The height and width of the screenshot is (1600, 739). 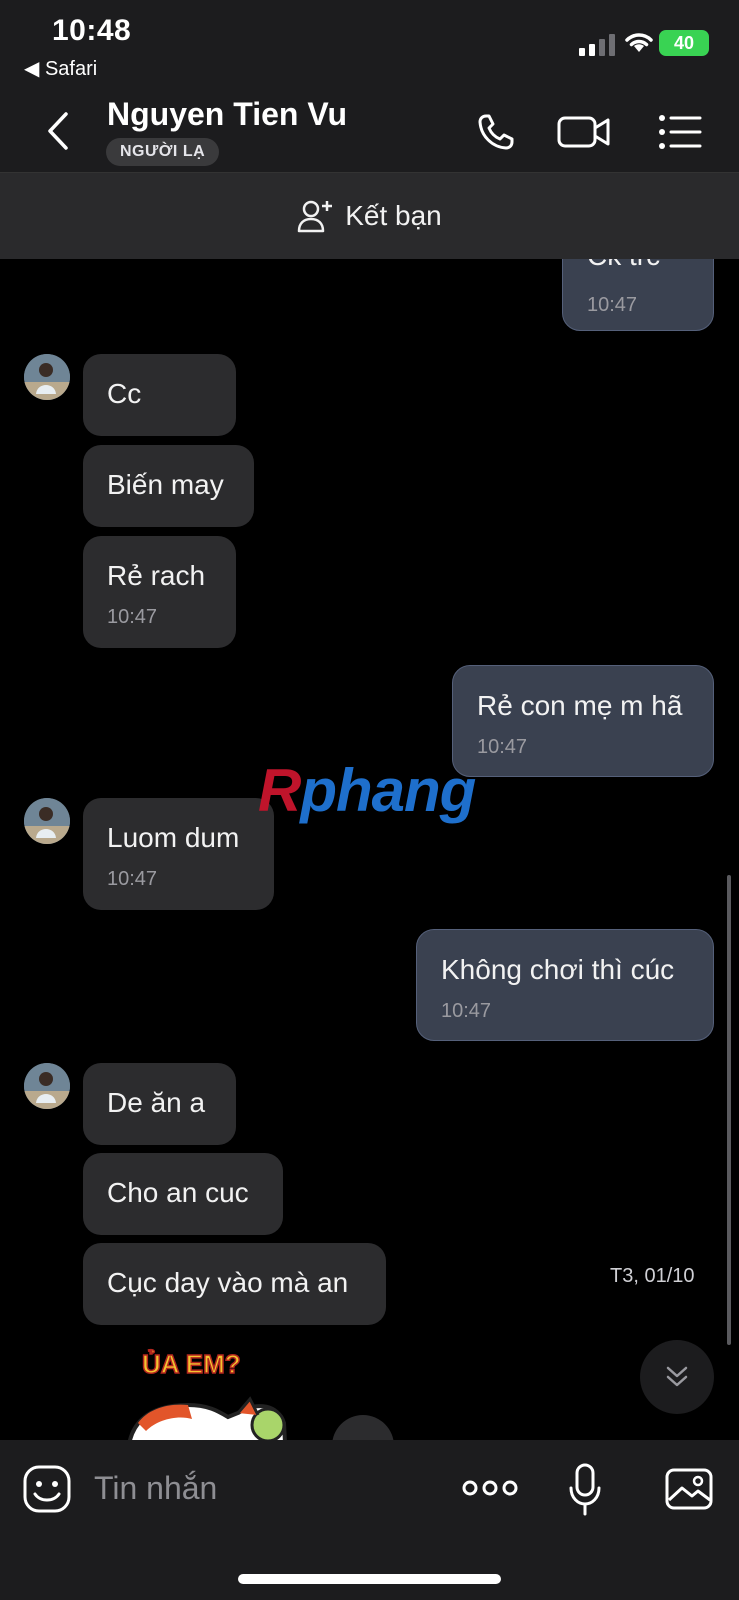 What do you see at coordinates (393, 215) in the screenshot?
I see `add-friend-label: Kết bạn` at bounding box center [393, 215].